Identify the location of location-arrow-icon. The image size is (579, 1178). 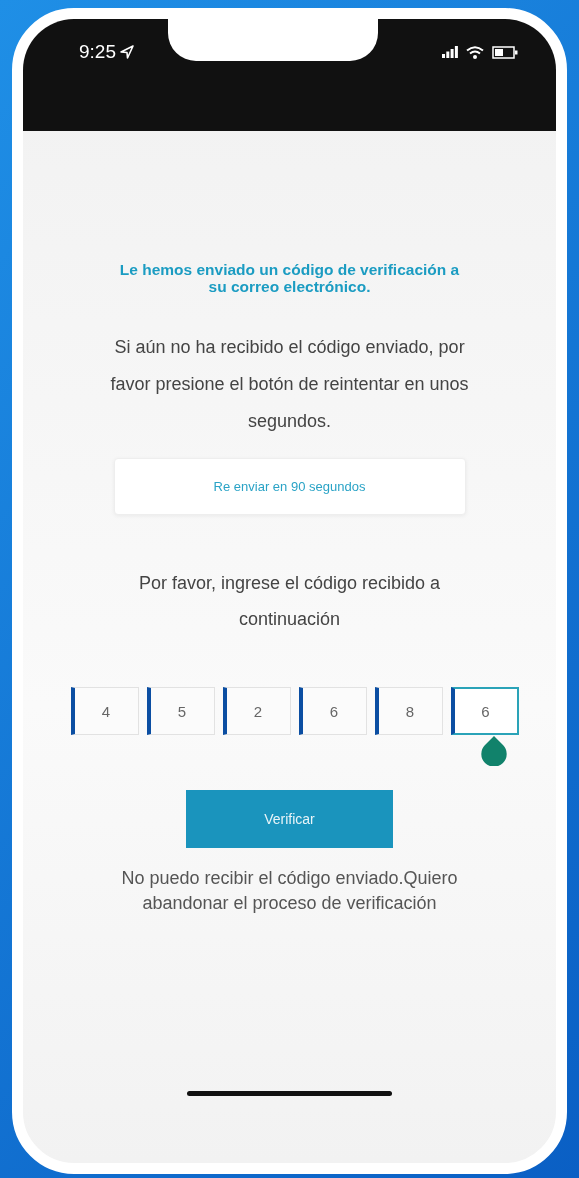
(127, 52).